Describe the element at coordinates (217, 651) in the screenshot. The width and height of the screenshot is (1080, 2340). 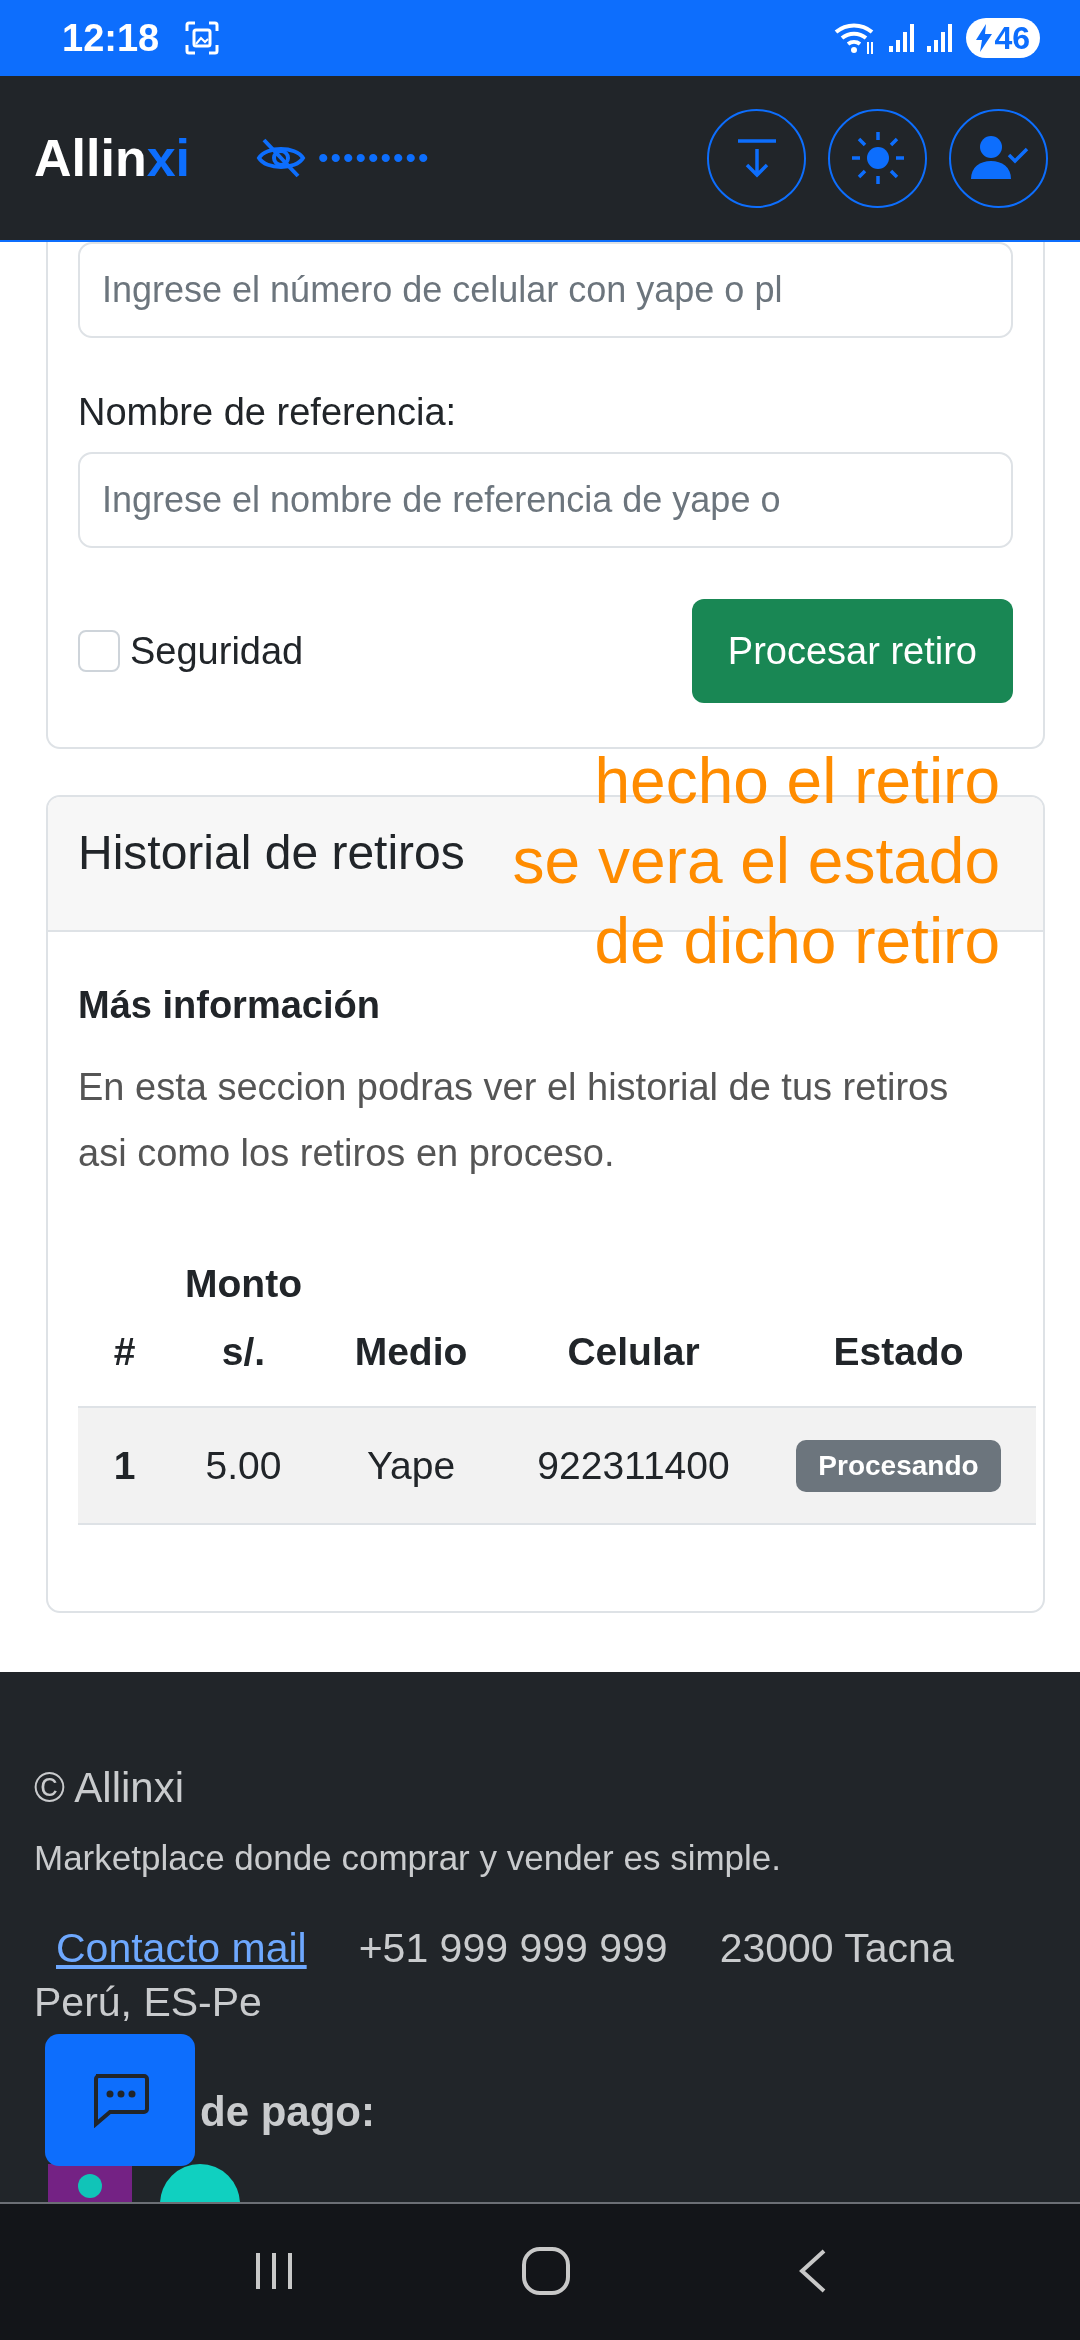
I see `checkbox-label: Seguridad` at that location.